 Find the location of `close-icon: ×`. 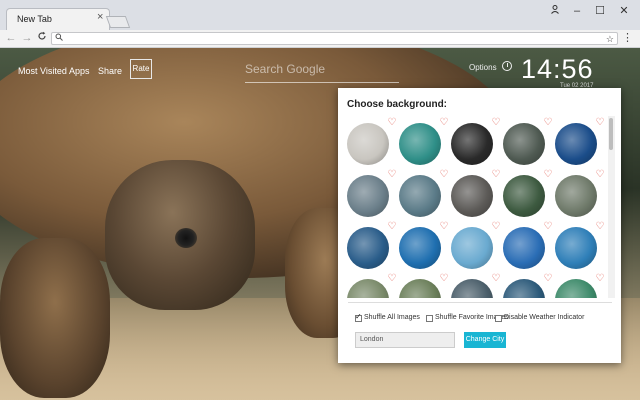

close-icon: × is located at coordinates (100, 17).